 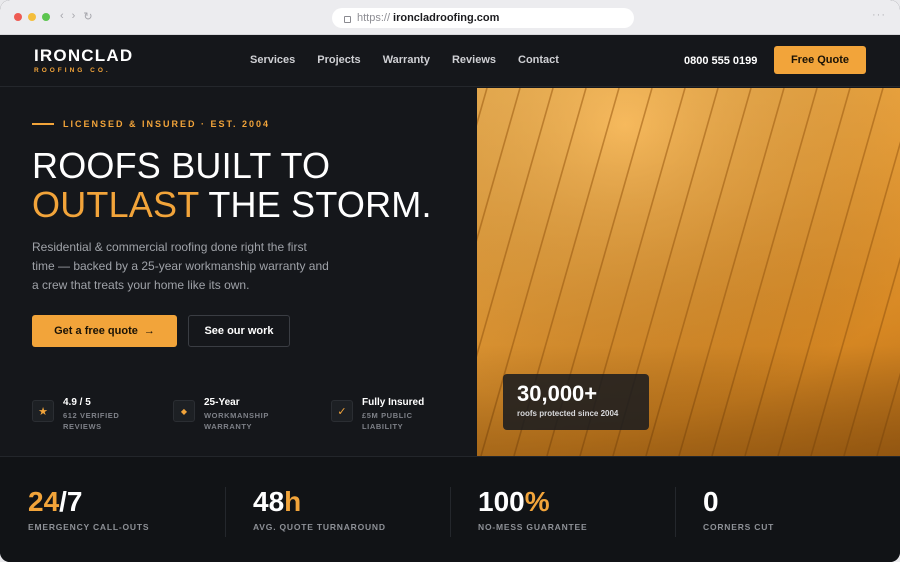 I want to click on address-bar: https:// ironcladroofing.com, so click(x=483, y=18).